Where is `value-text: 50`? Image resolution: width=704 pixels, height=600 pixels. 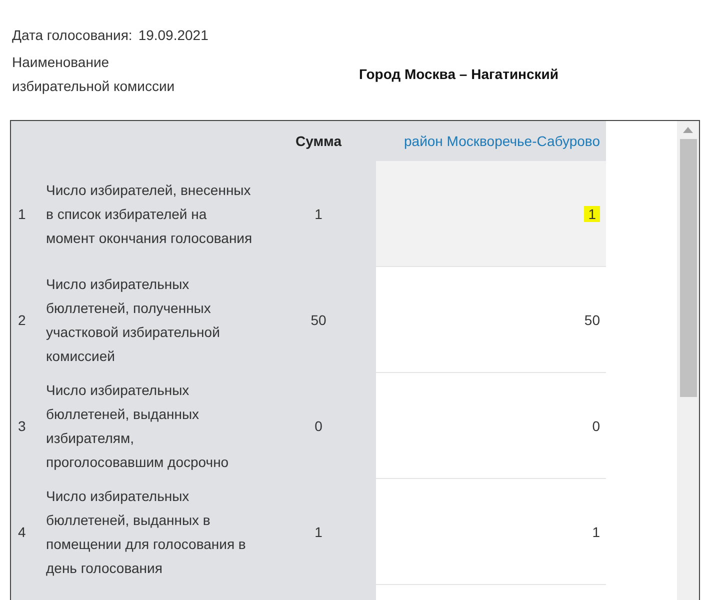 value-text: 50 is located at coordinates (592, 320).